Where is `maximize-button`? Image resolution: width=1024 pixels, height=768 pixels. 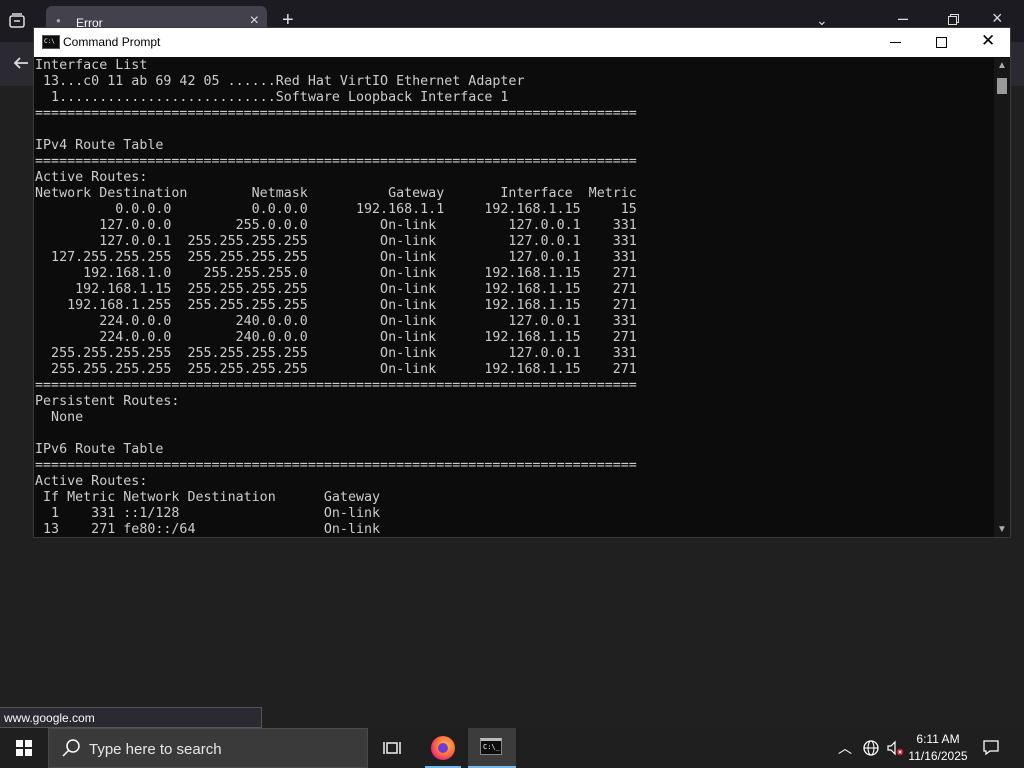 maximize-button is located at coordinates (942, 42).